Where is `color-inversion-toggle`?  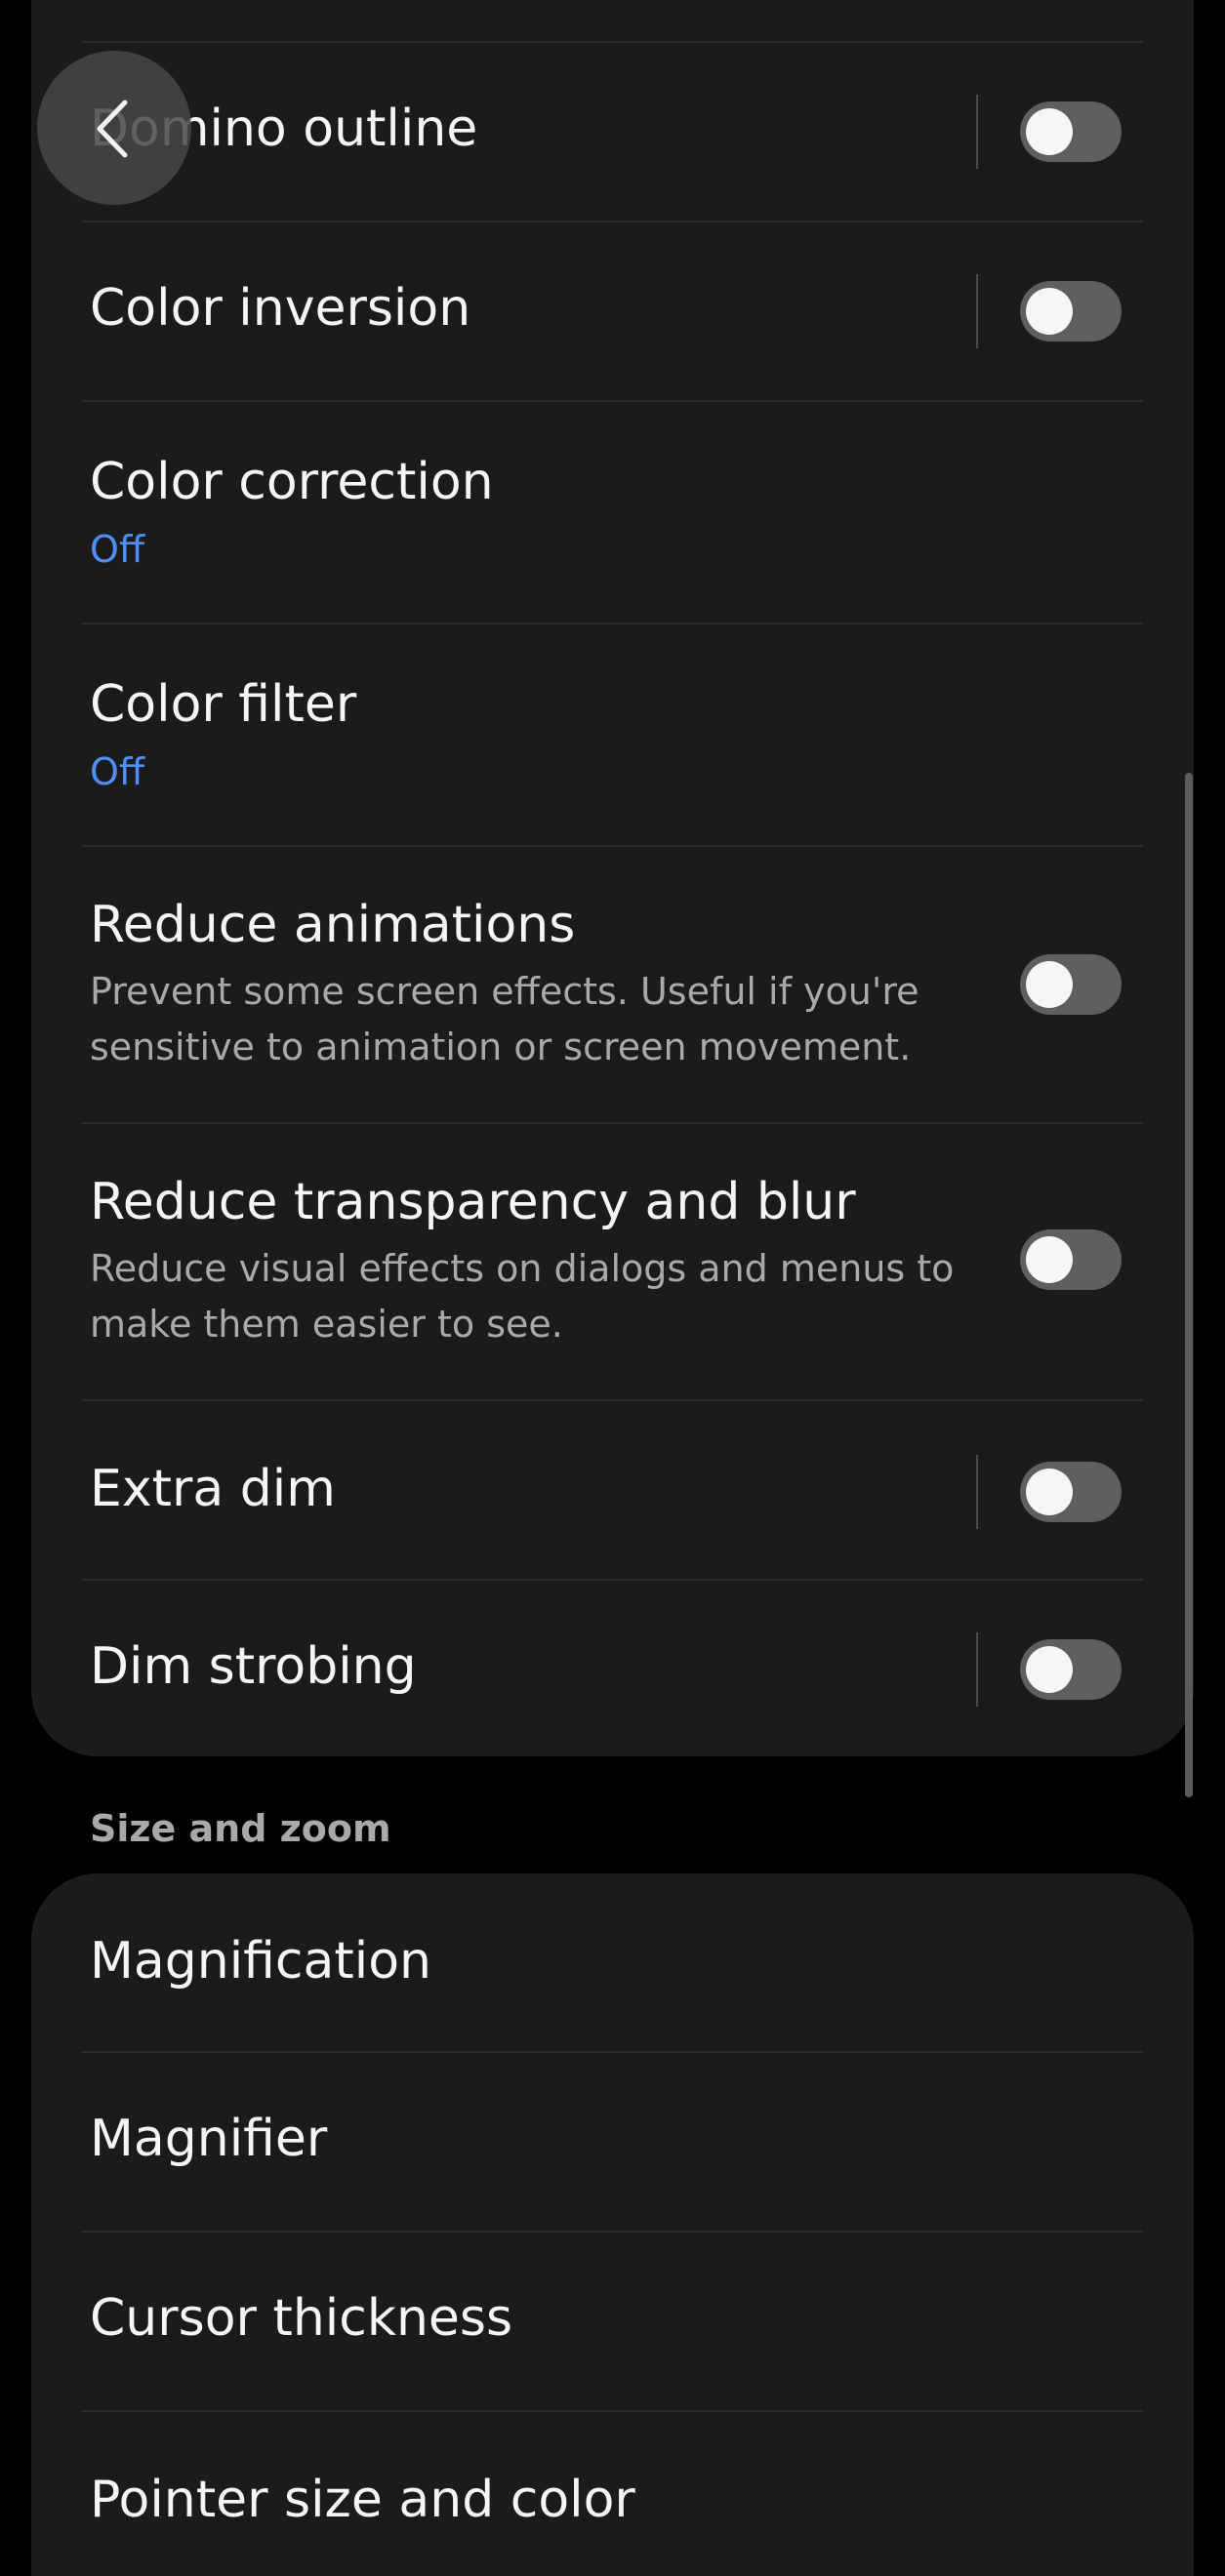 color-inversion-toggle is located at coordinates (1071, 311).